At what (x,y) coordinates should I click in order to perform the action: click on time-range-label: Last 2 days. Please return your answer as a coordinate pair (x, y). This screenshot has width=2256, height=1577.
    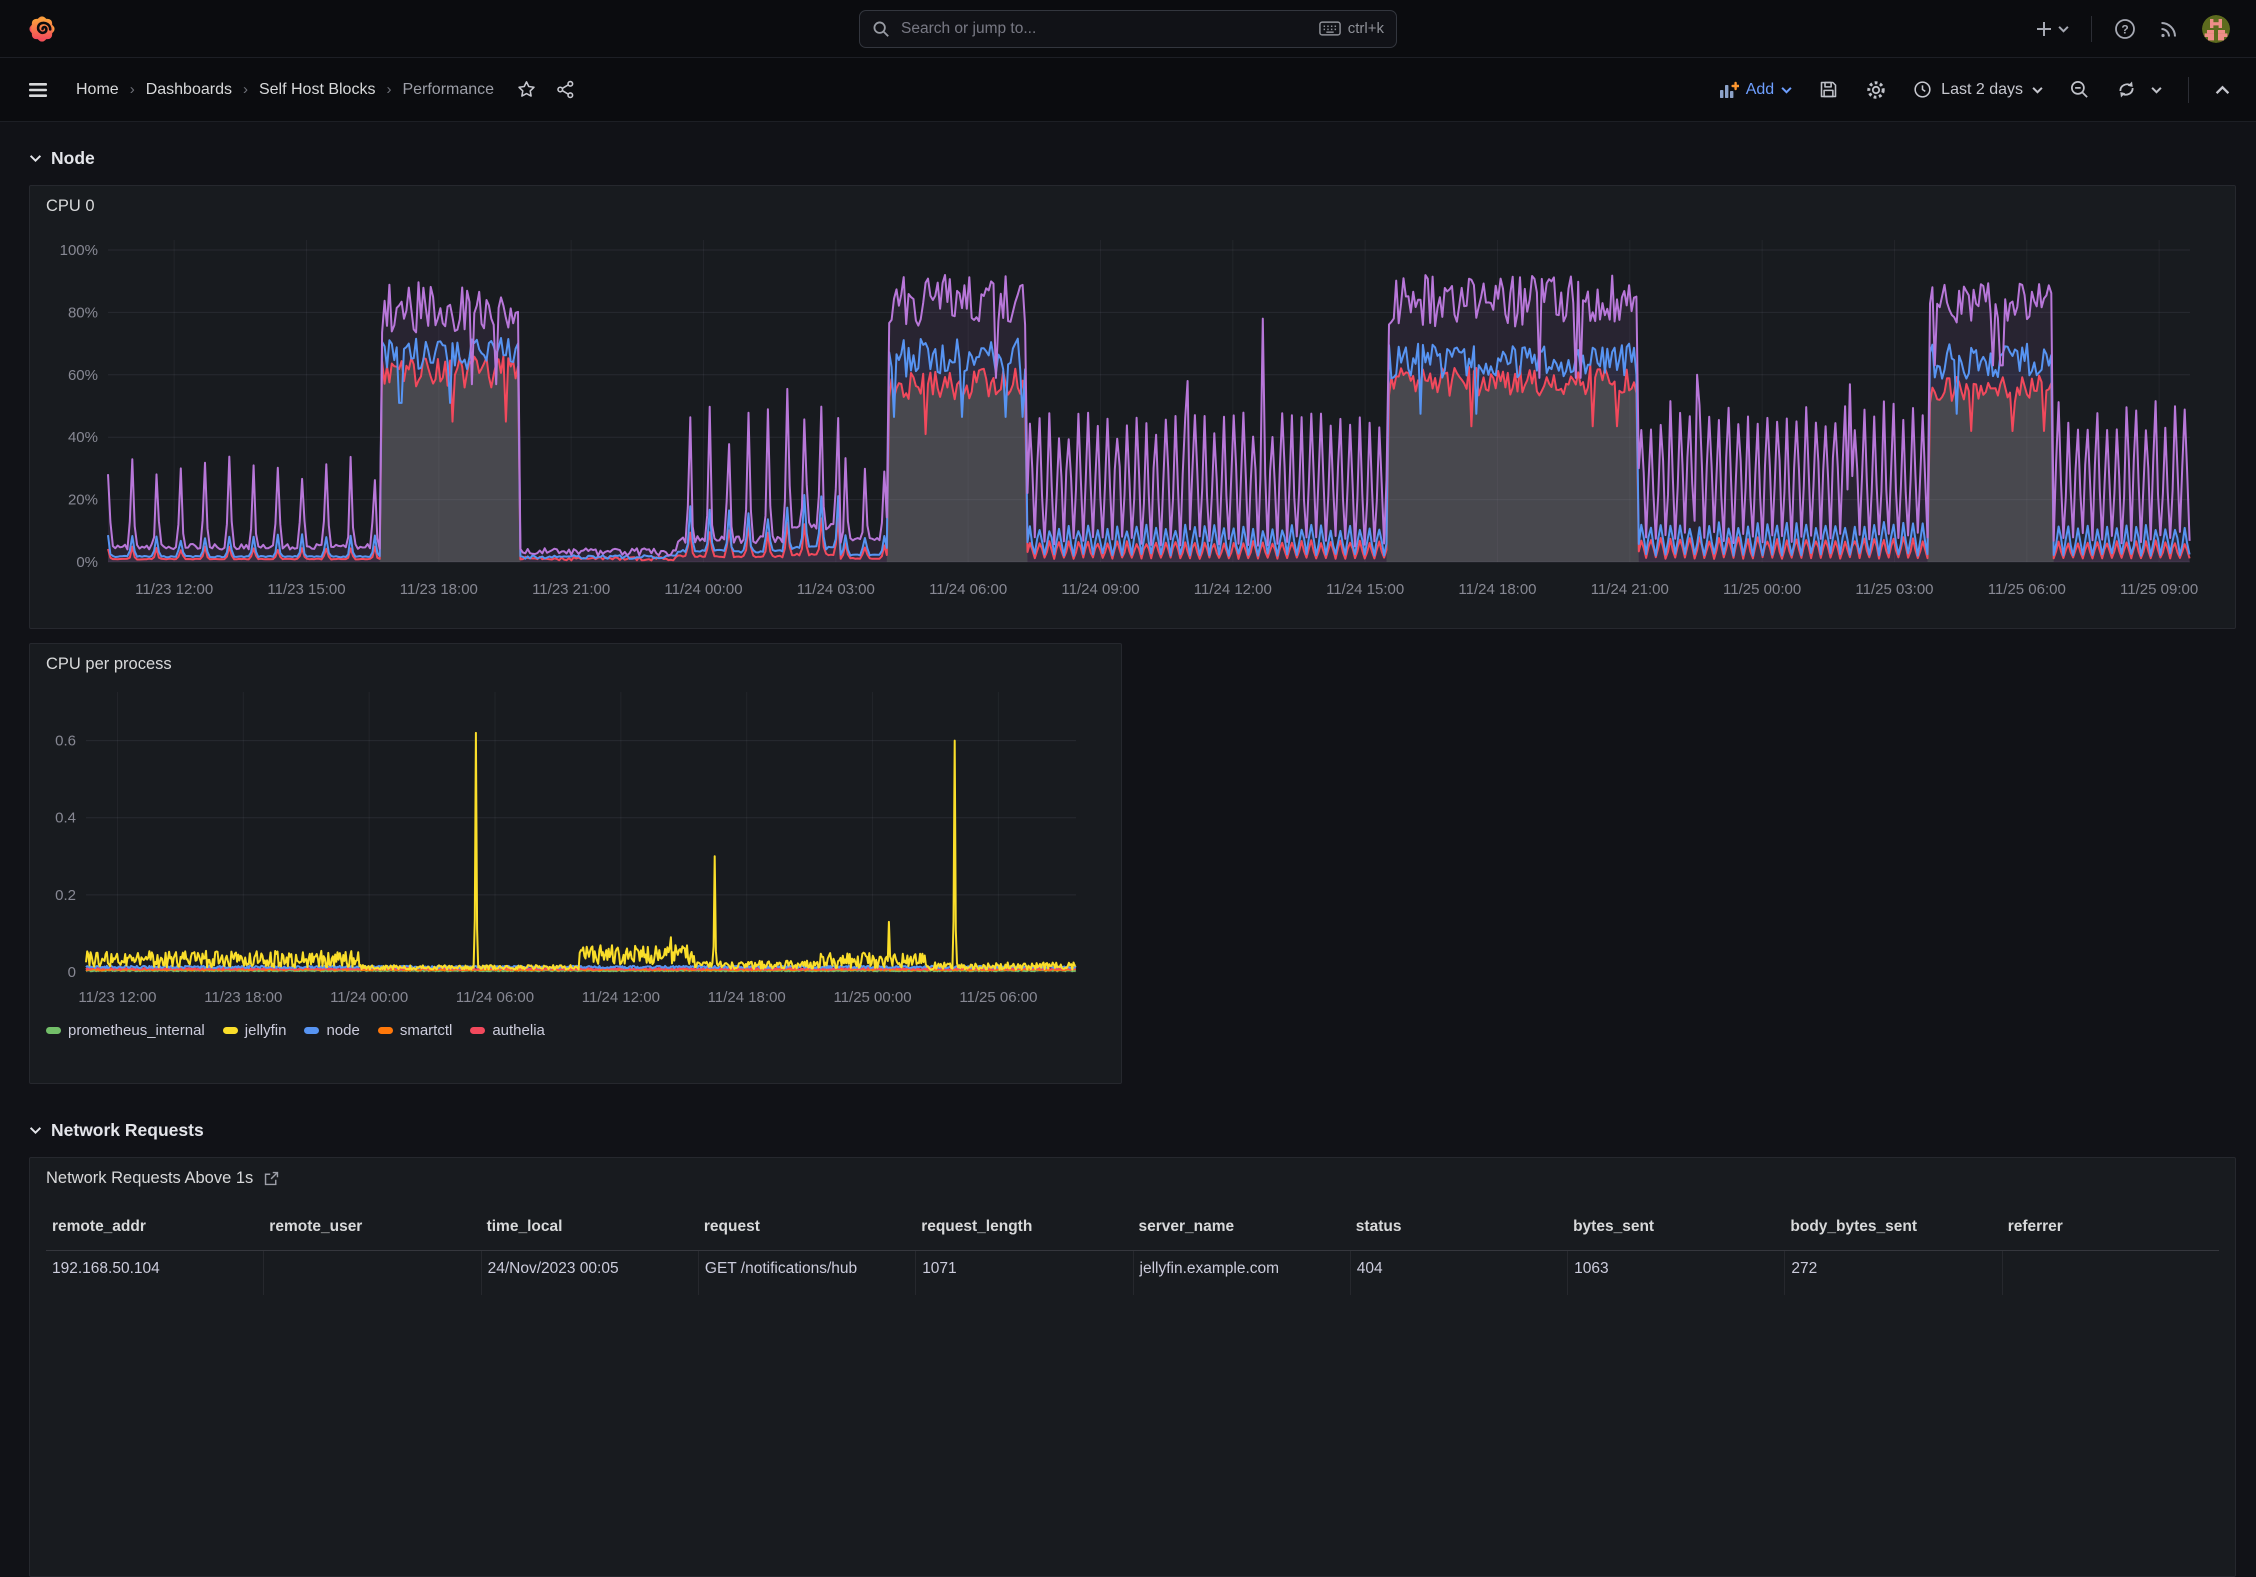
    Looking at the image, I should click on (1982, 89).